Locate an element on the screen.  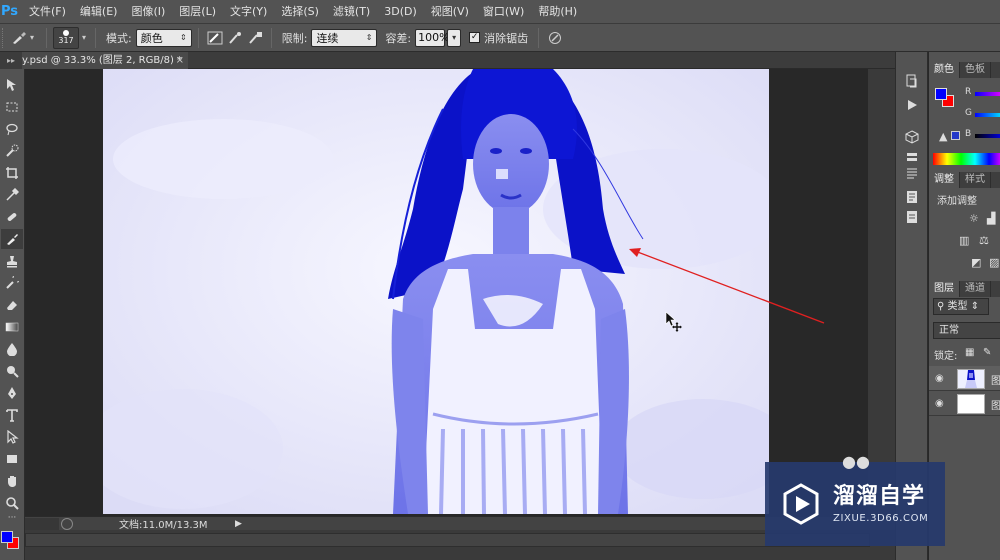
tab-layers: 图层 is located at coordinates (944, 289).